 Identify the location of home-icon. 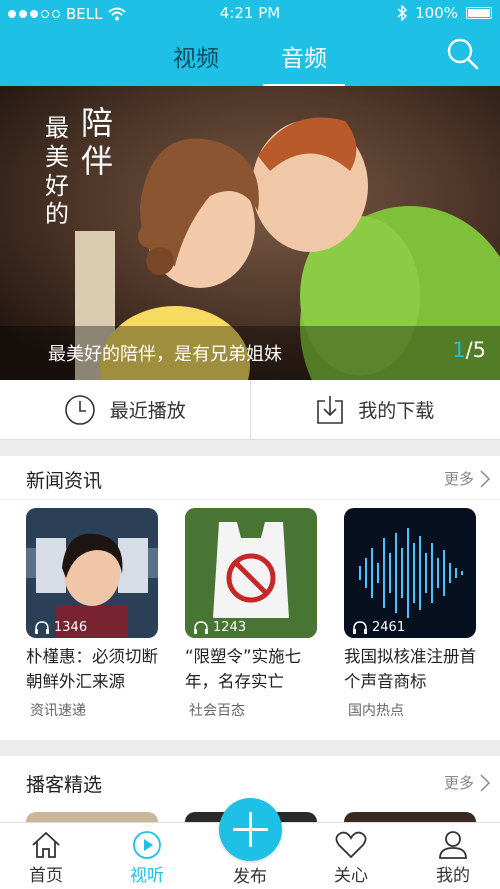
(46, 844).